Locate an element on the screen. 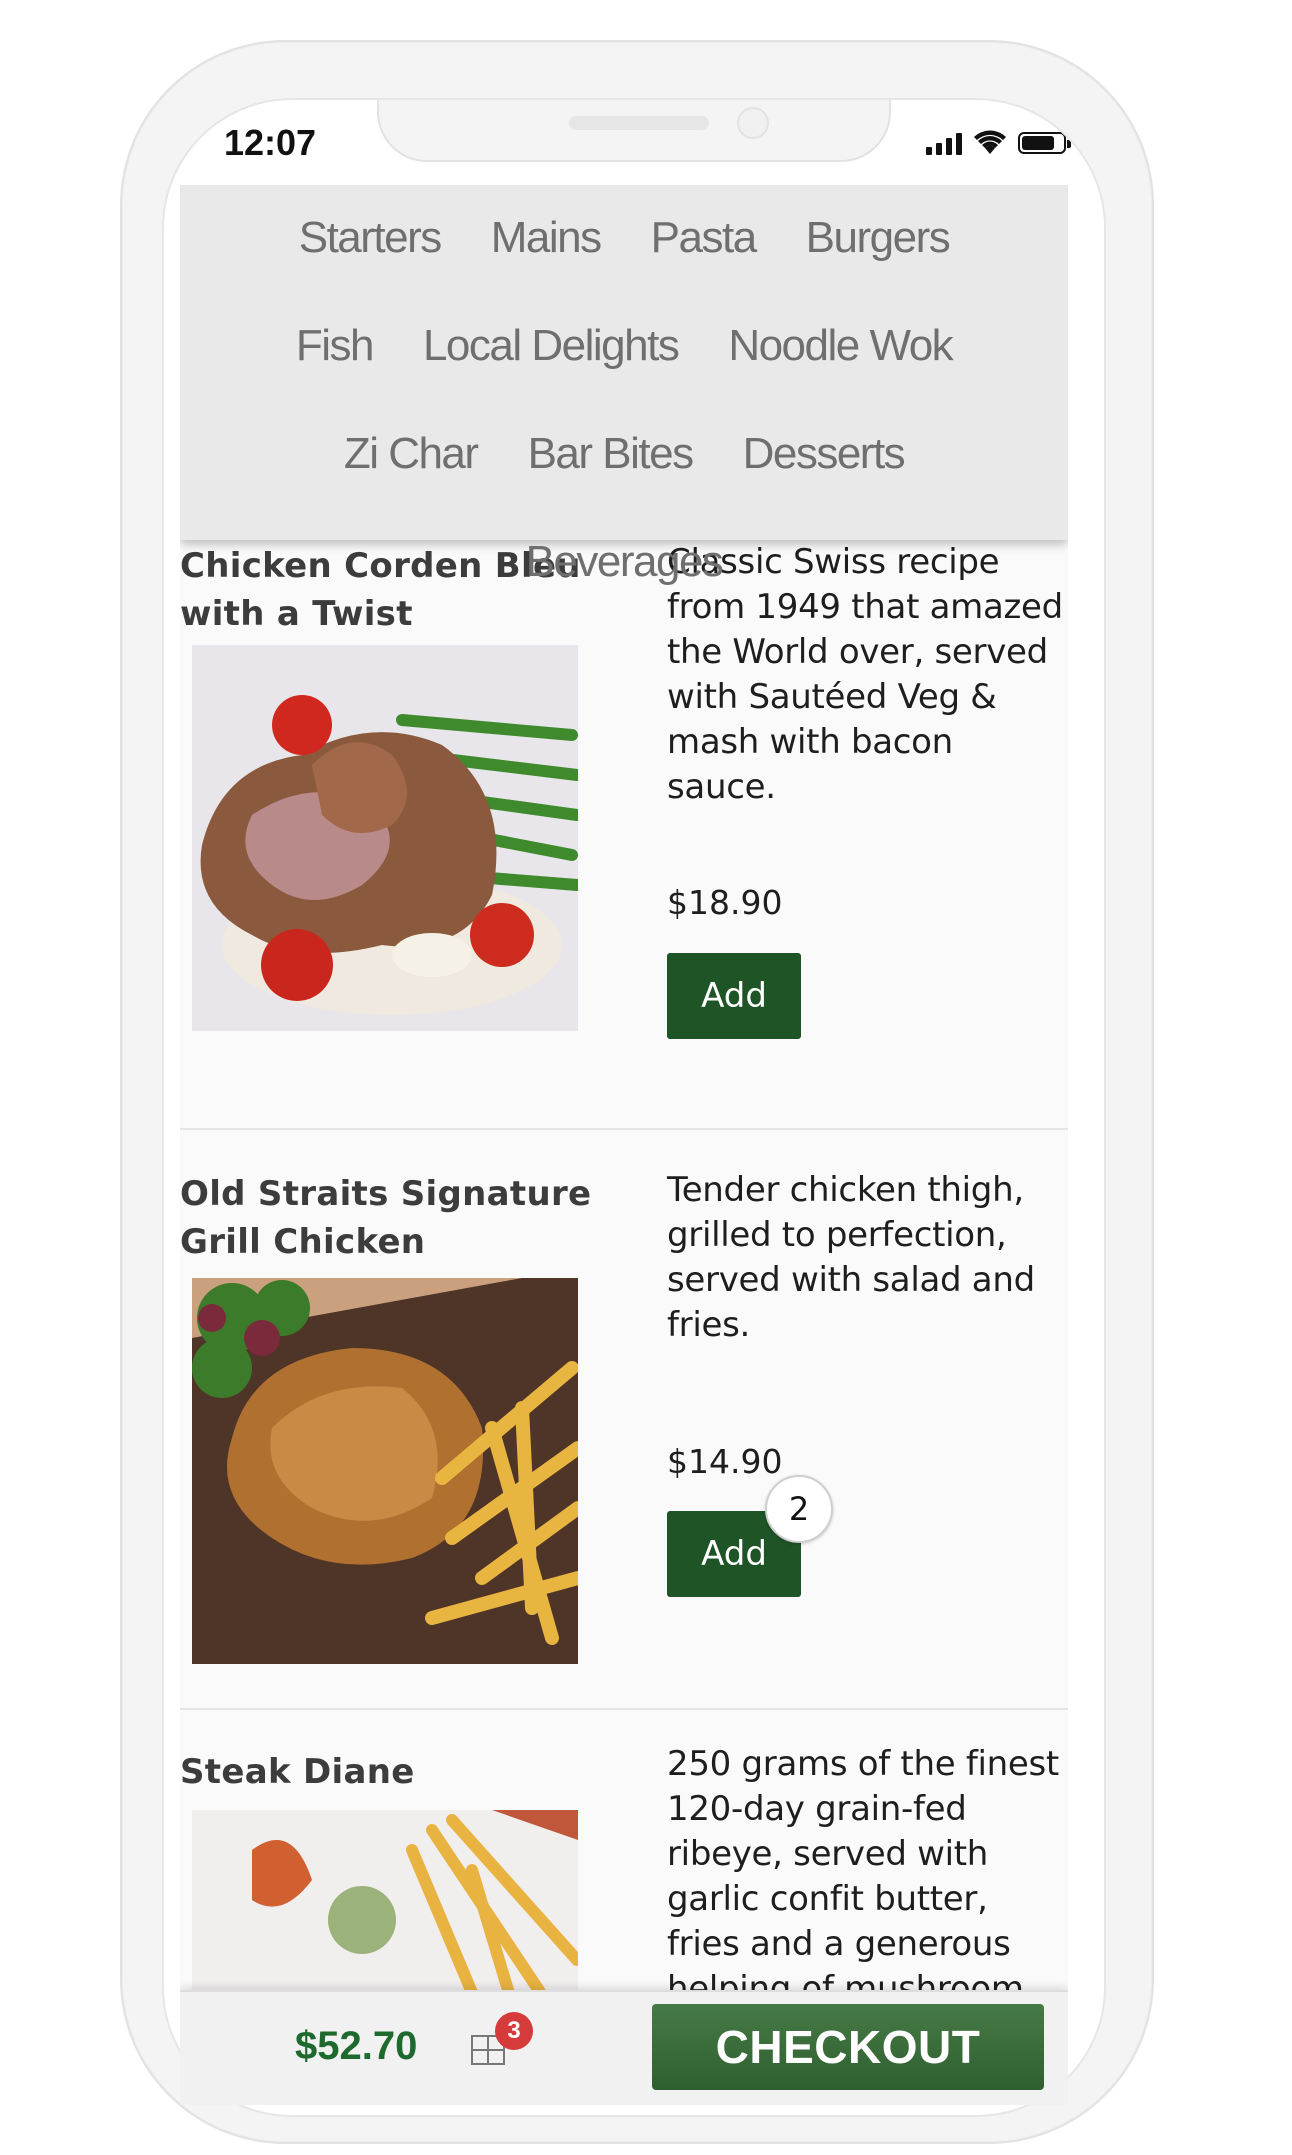 The width and height of the screenshot is (1292, 2155). category-fish: Fish is located at coordinates (335, 346).